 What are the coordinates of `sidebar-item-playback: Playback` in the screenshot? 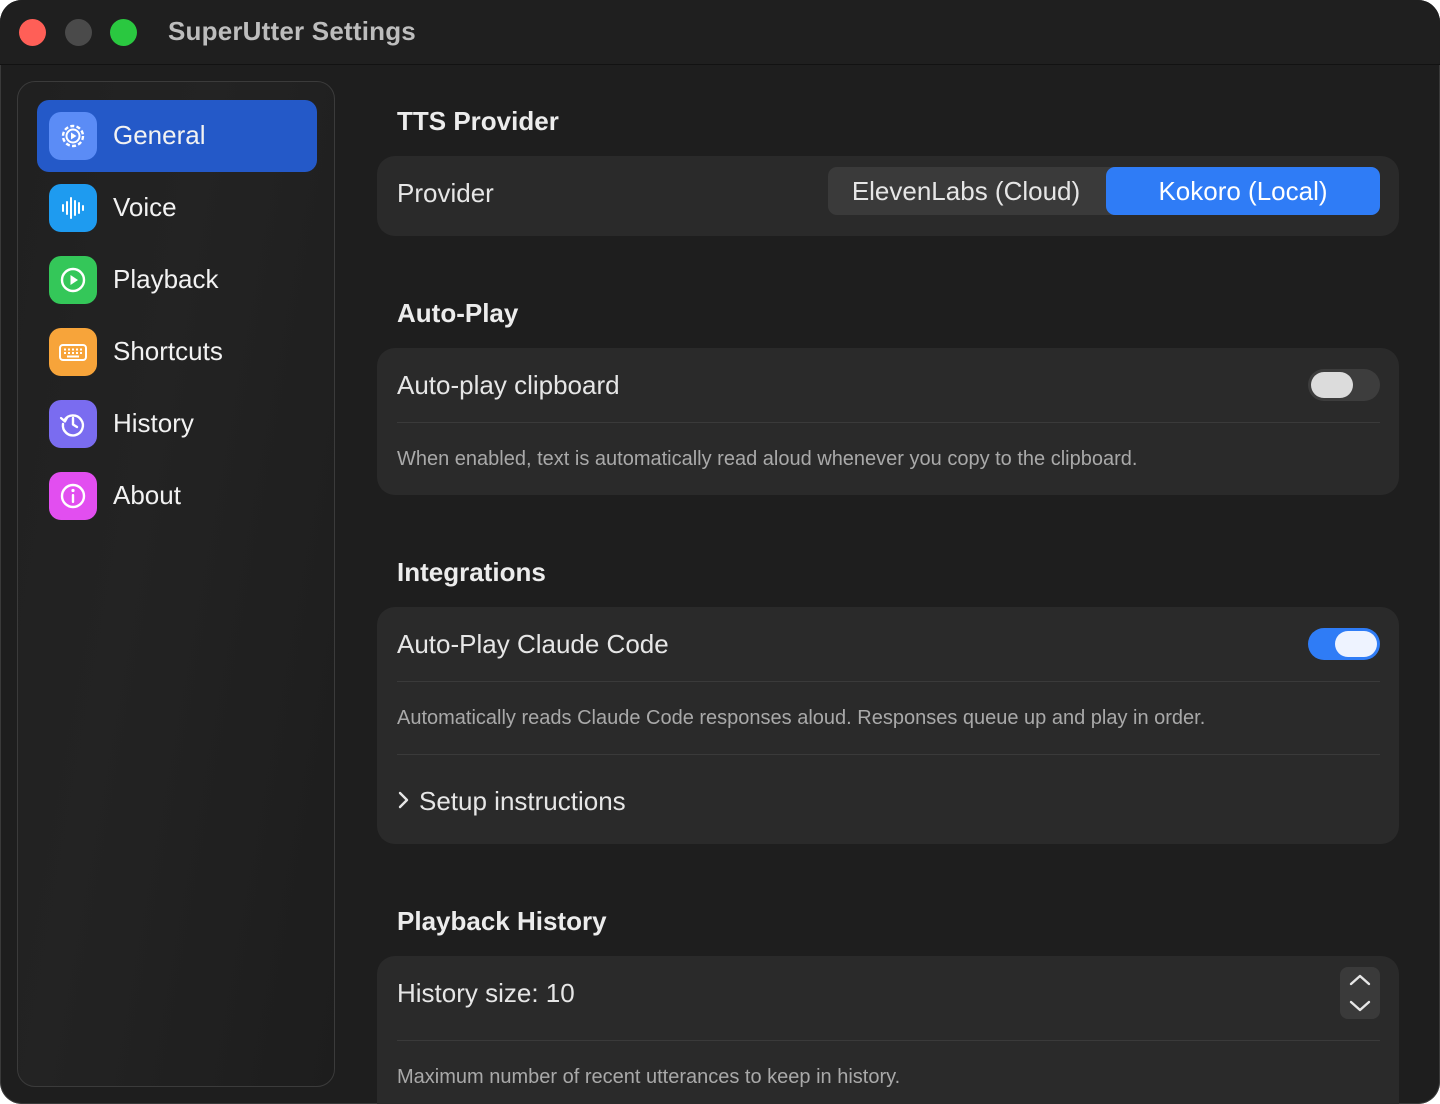 It's located at (177, 280).